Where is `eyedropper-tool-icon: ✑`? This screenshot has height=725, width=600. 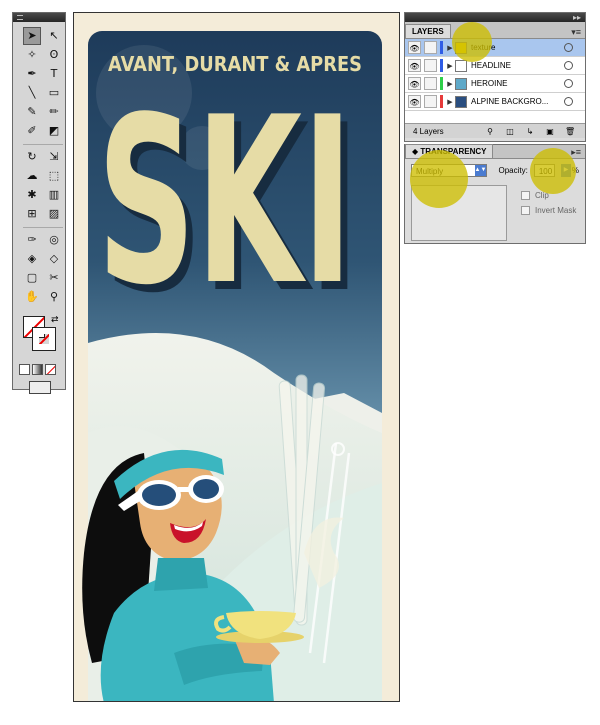 eyedropper-tool-icon: ✑ is located at coordinates (32, 240).